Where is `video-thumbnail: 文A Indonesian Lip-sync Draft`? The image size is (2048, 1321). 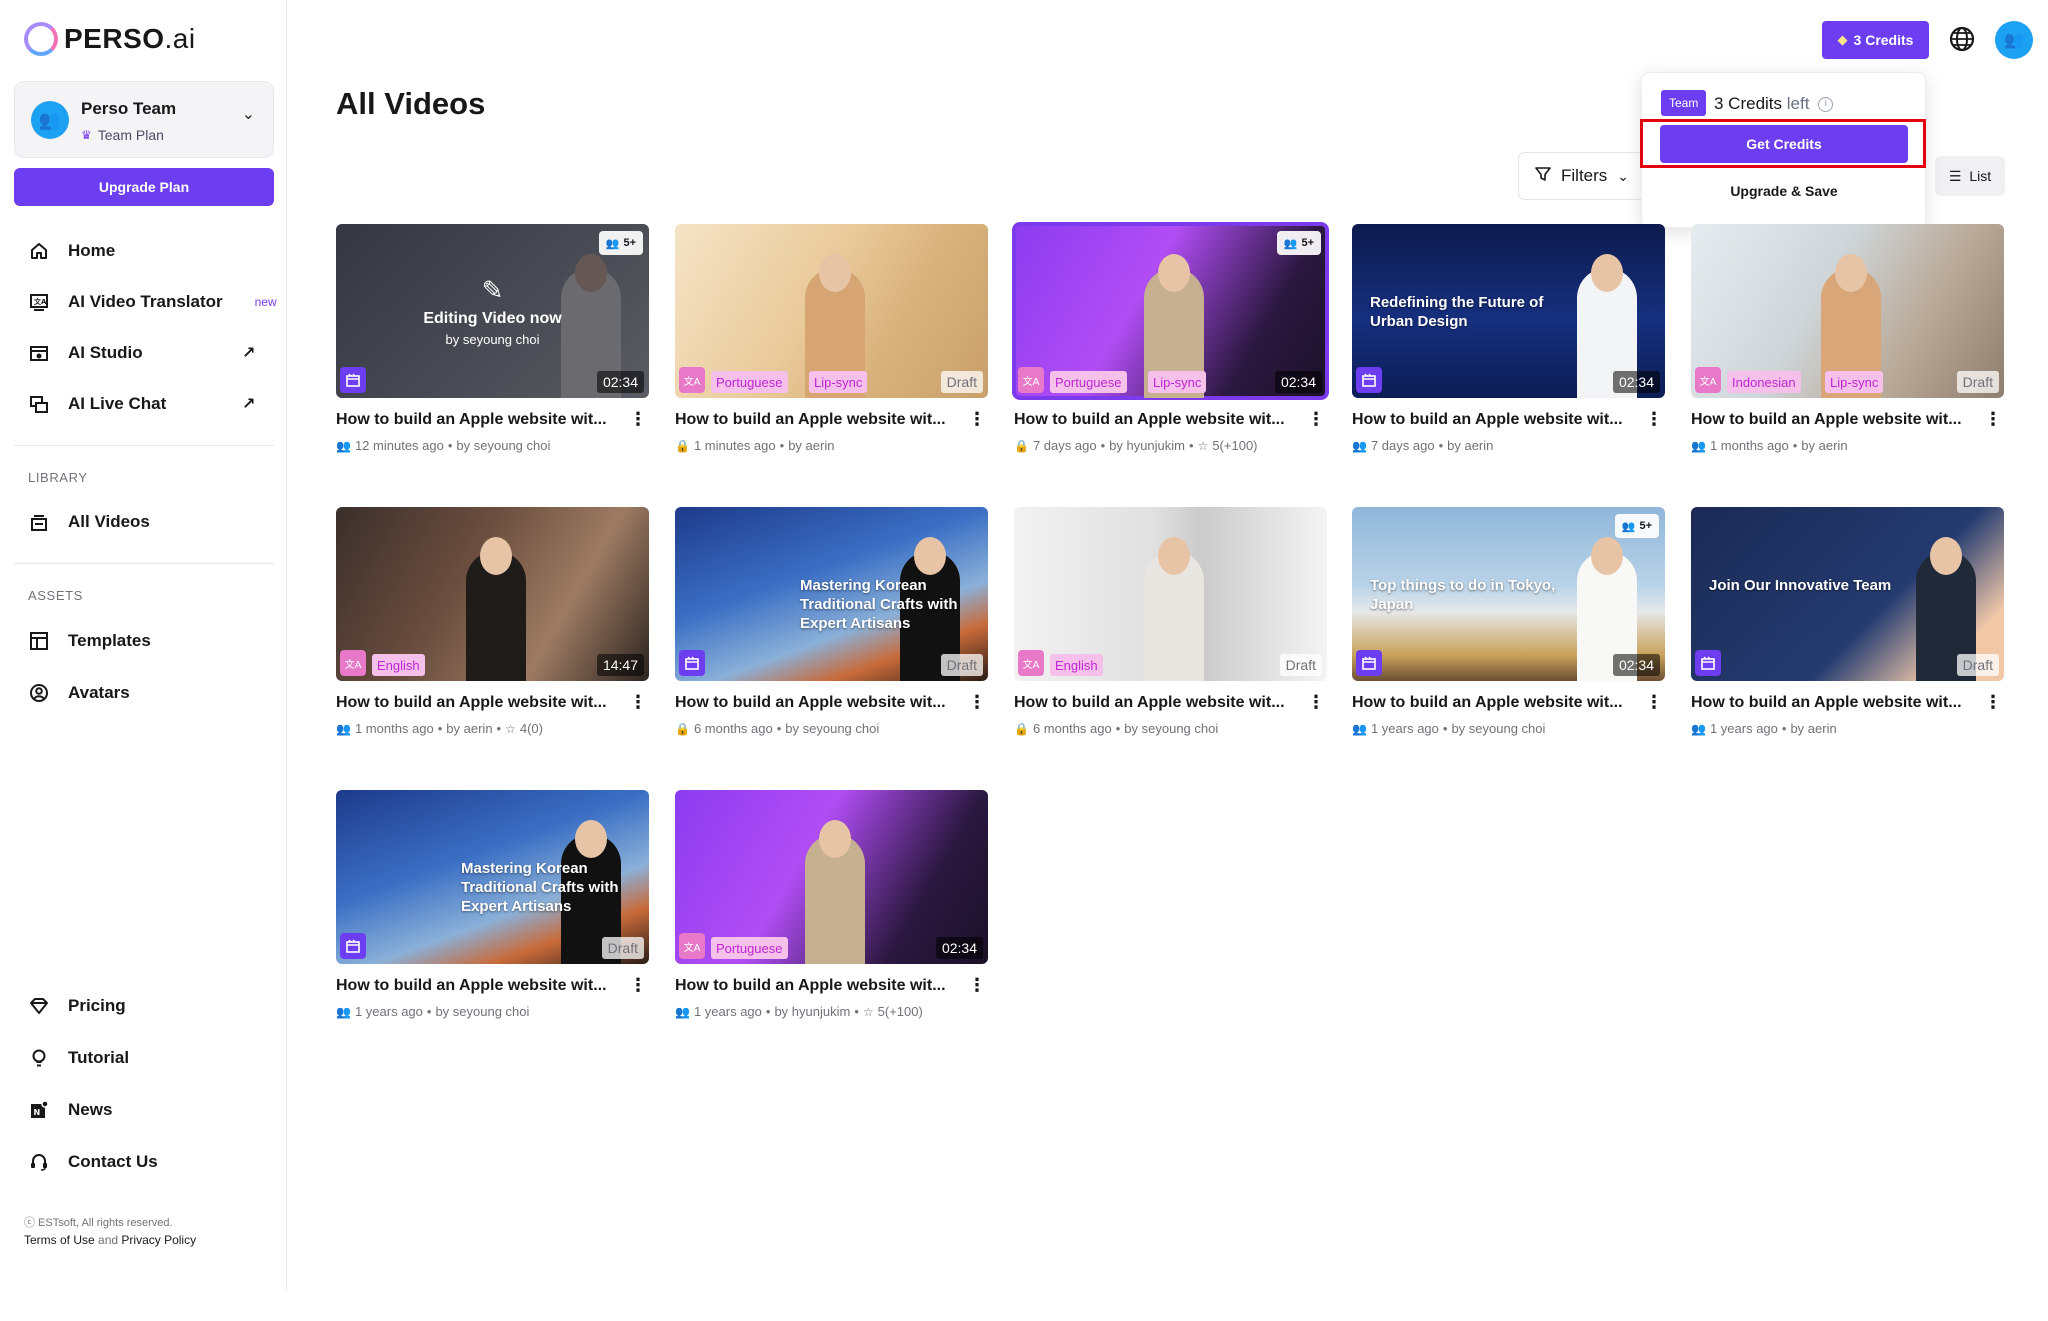
video-thumbnail: 文A Indonesian Lip-sync Draft is located at coordinates (1847, 311).